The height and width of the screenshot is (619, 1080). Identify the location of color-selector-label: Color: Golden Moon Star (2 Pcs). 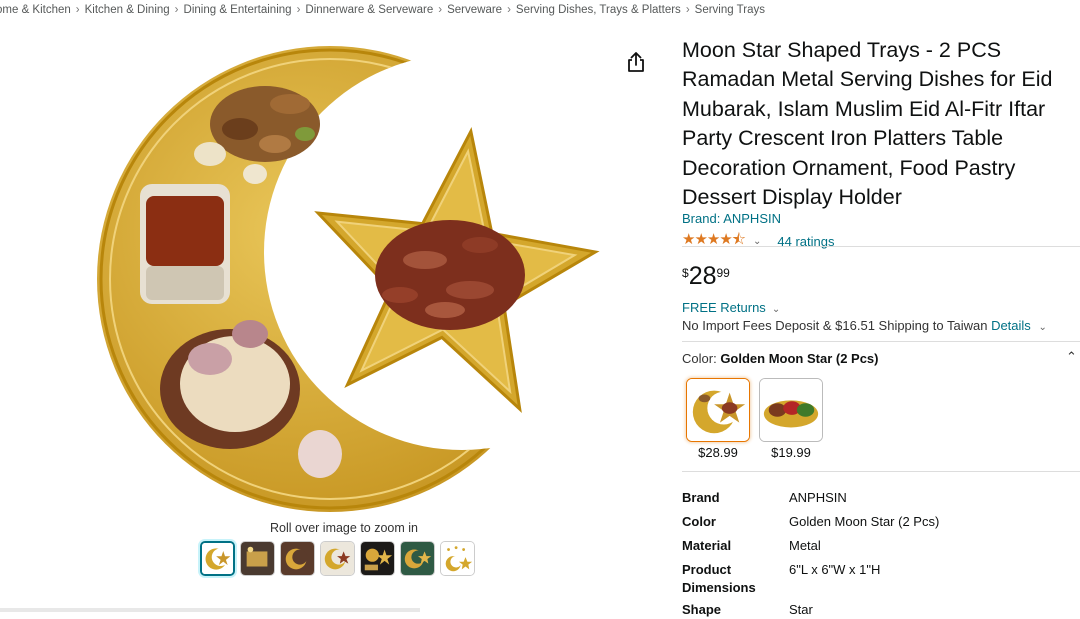
(780, 358).